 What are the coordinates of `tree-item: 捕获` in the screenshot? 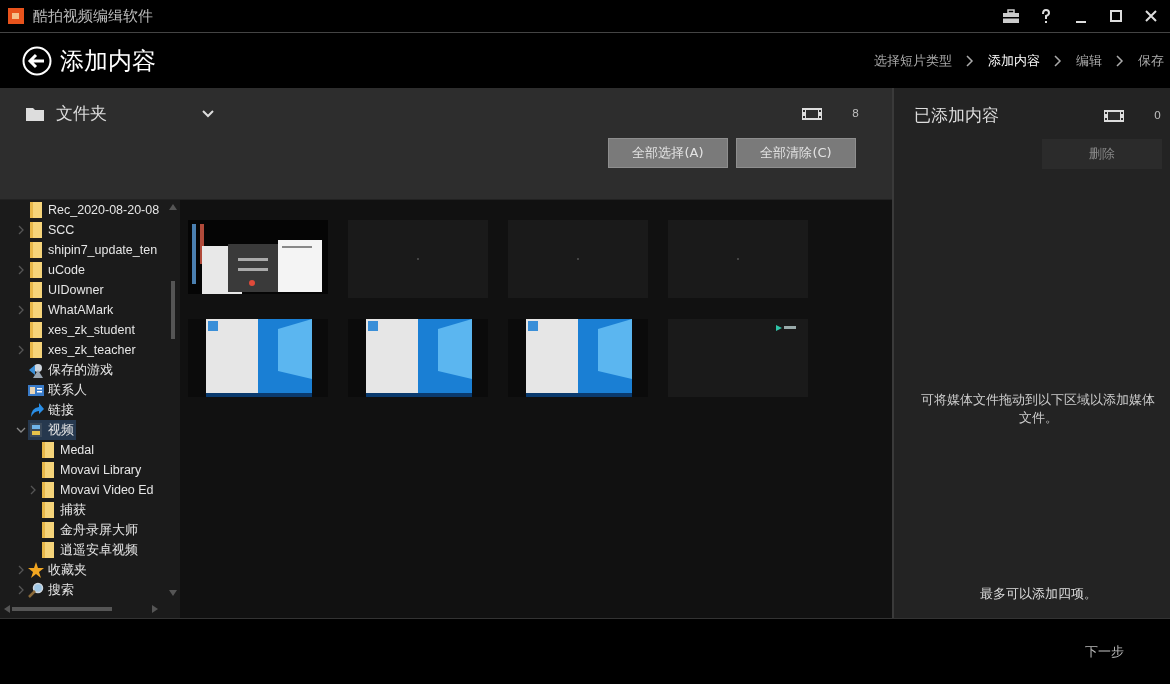 It's located at (64, 510).